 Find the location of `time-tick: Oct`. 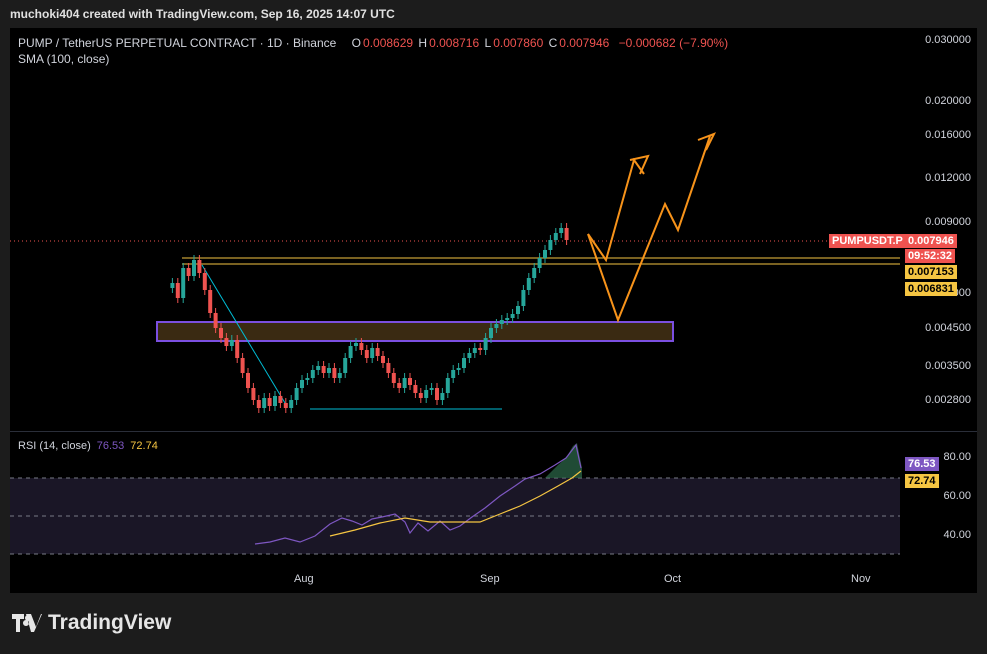

time-tick: Oct is located at coordinates (673, 579).